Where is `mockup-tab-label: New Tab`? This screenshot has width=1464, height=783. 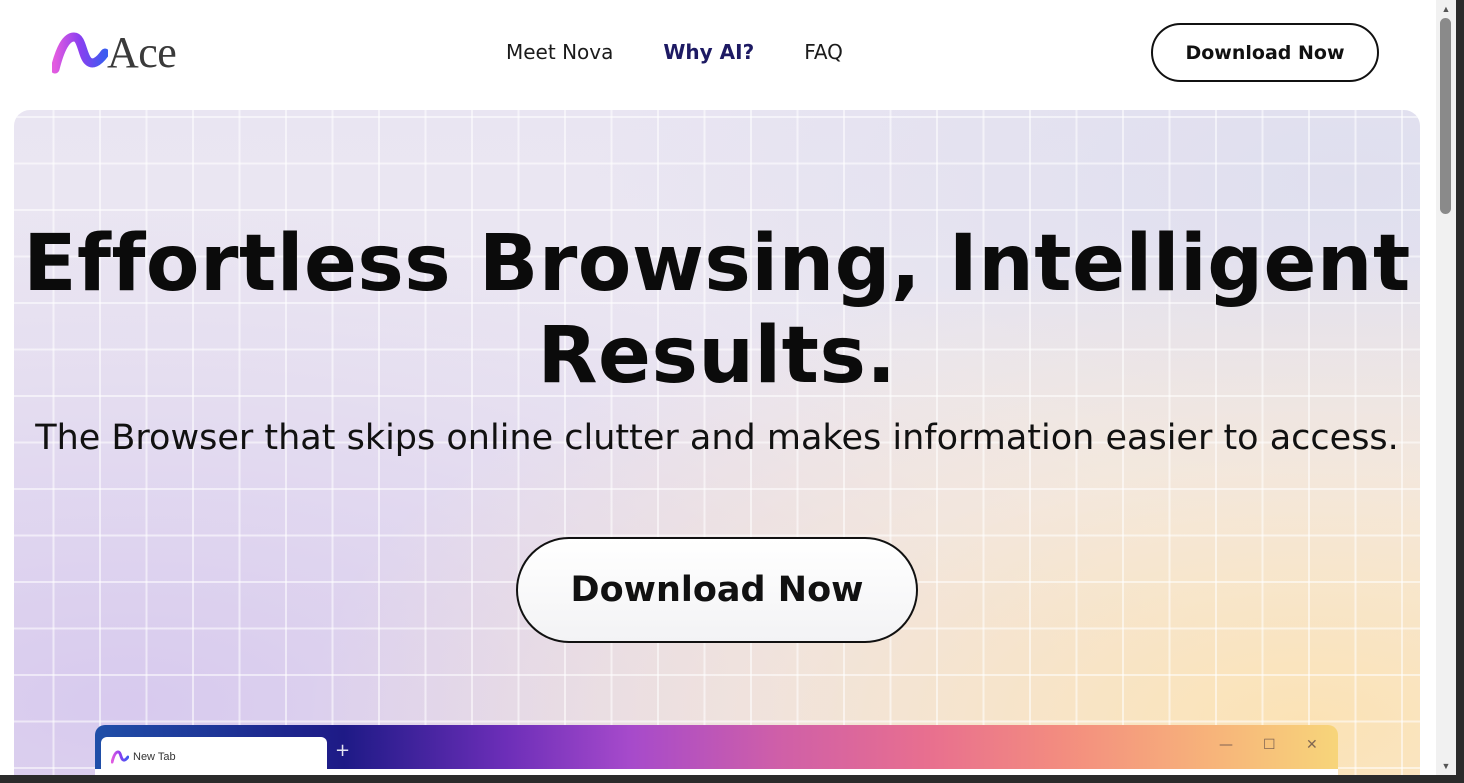 mockup-tab-label: New Tab is located at coordinates (154, 757).